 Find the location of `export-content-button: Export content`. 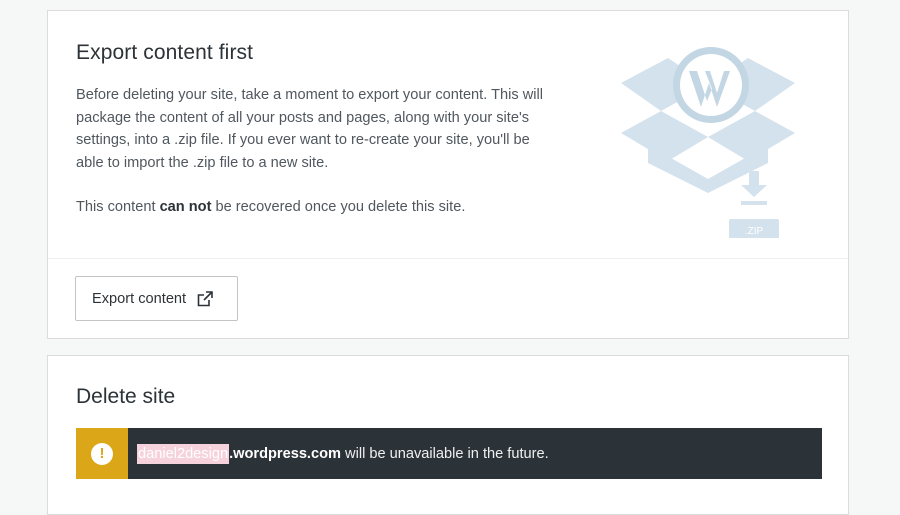

export-content-button: Export content is located at coordinates (156, 298).